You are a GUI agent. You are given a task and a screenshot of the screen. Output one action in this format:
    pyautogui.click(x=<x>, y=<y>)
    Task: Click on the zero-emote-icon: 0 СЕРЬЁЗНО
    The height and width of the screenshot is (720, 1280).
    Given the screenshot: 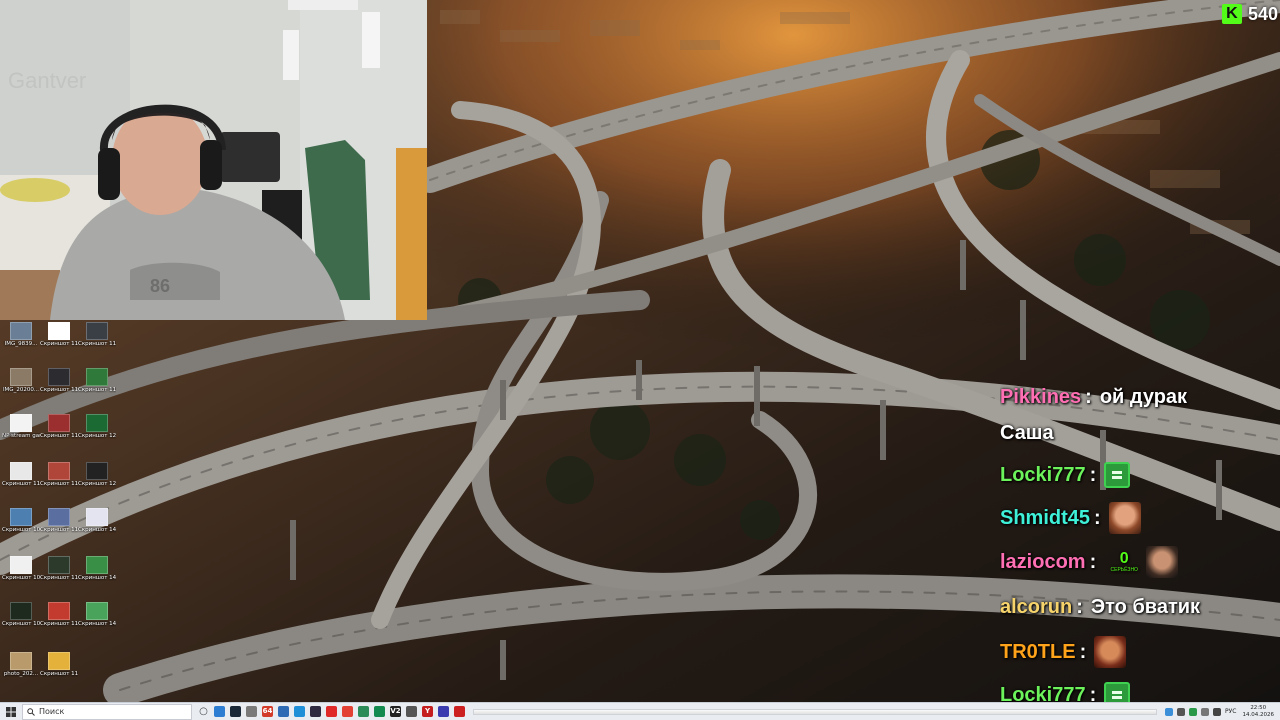 What is the action you would take?
    pyautogui.click(x=1124, y=562)
    